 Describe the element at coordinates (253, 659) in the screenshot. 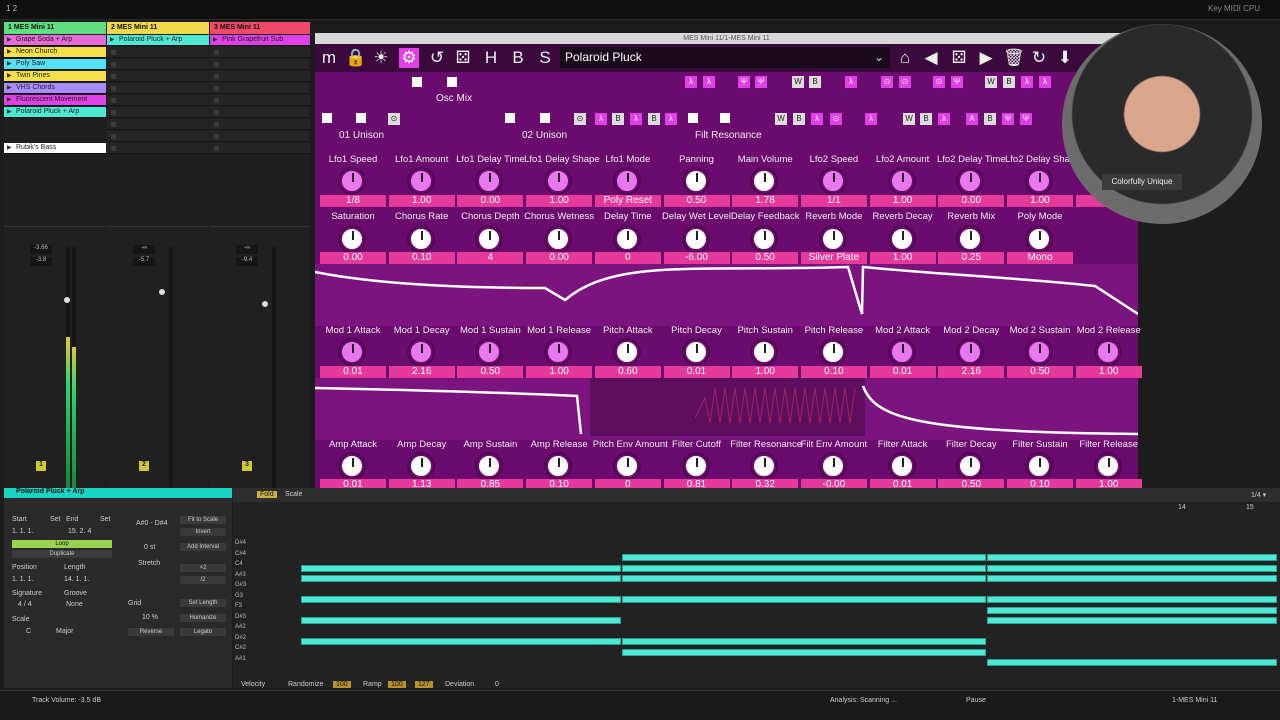

I see `piano-key: A#1` at that location.